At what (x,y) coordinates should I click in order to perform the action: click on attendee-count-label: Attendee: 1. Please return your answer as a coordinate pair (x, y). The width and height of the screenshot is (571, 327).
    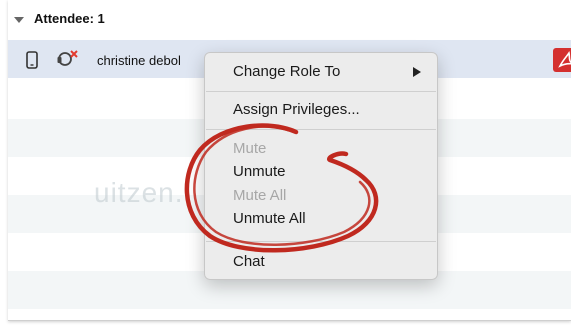
    Looking at the image, I should click on (69, 18).